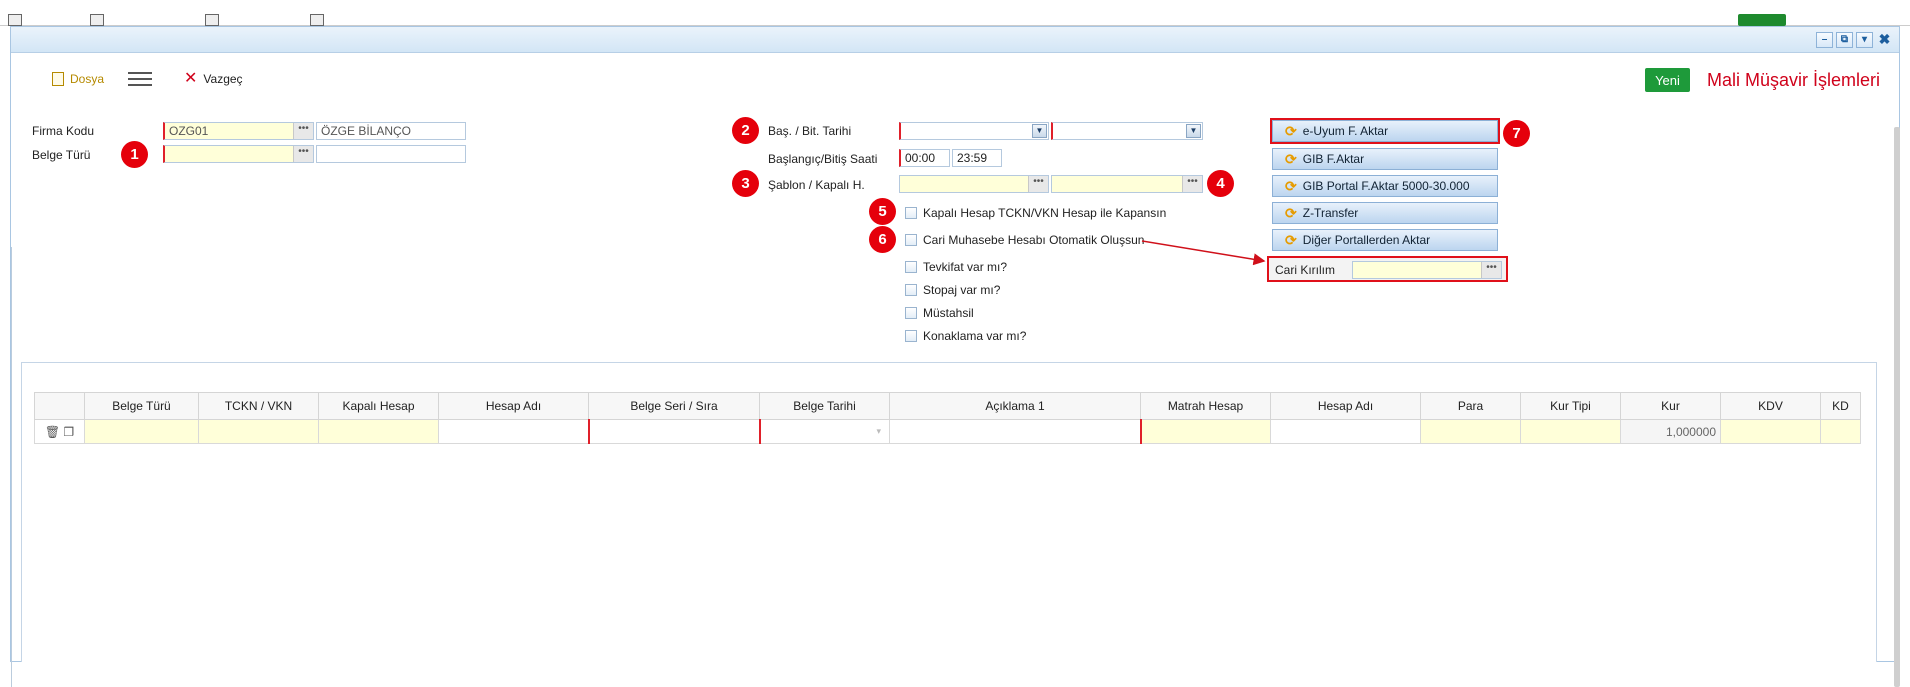 The image size is (1910, 687). What do you see at coordinates (189, 131) in the screenshot?
I see `firma-kodu-value: OZG01` at bounding box center [189, 131].